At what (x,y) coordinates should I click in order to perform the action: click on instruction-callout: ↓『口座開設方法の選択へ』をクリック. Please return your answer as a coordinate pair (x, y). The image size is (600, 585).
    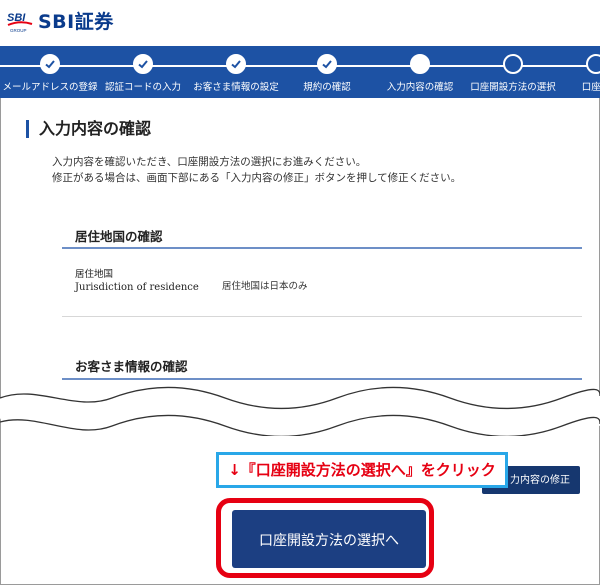
    Looking at the image, I should click on (362, 470).